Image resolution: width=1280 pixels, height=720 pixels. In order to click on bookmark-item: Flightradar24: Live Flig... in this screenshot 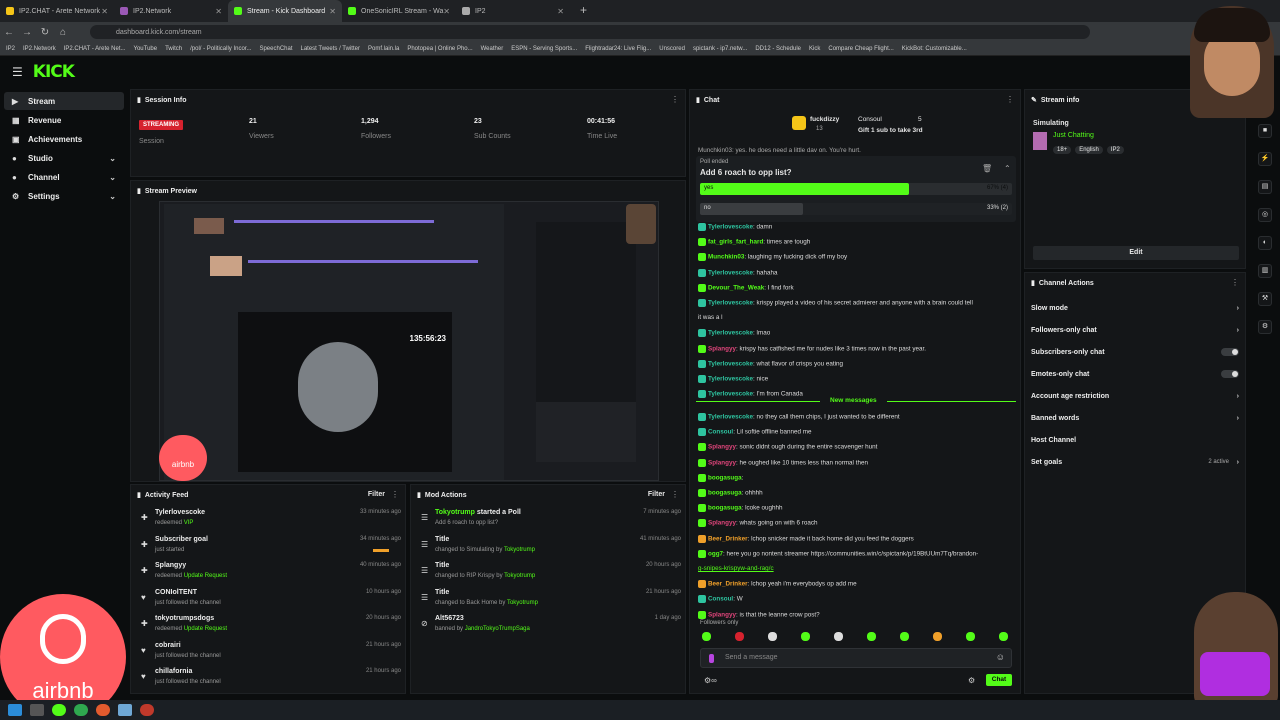, I will do `click(618, 49)`.